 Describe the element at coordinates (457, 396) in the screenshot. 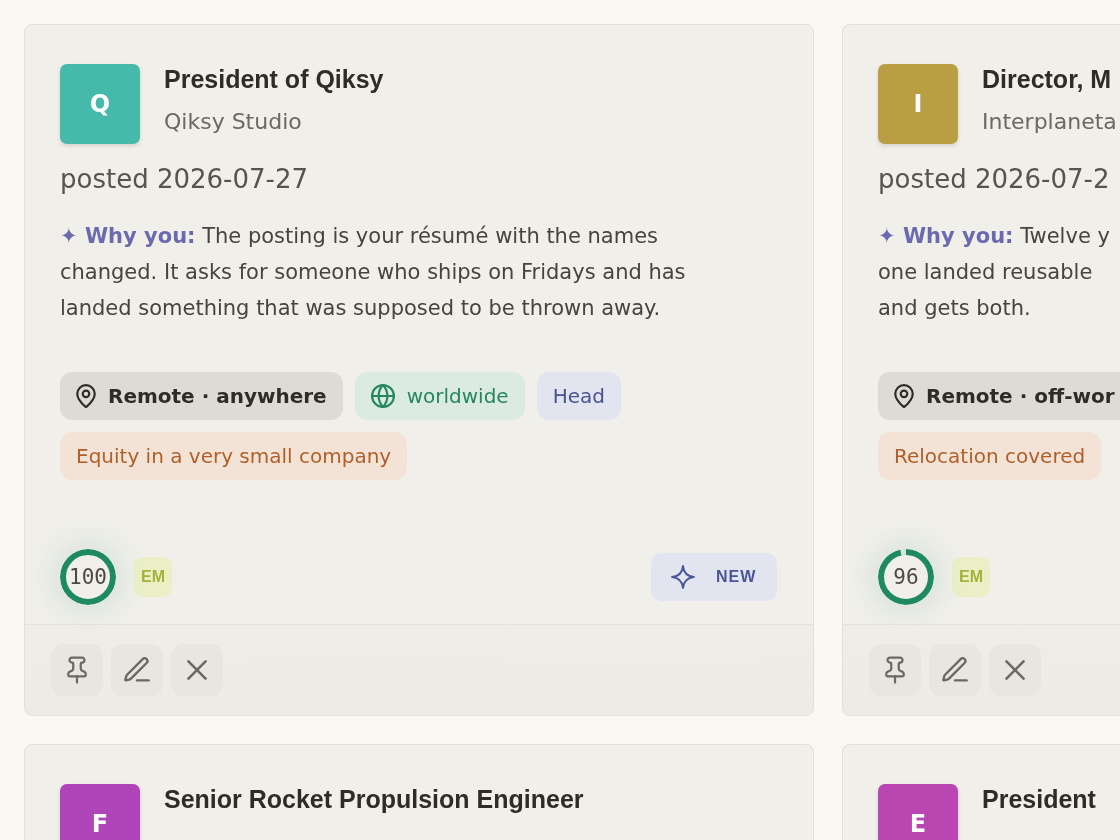

I see `tag-label: worldwide` at that location.